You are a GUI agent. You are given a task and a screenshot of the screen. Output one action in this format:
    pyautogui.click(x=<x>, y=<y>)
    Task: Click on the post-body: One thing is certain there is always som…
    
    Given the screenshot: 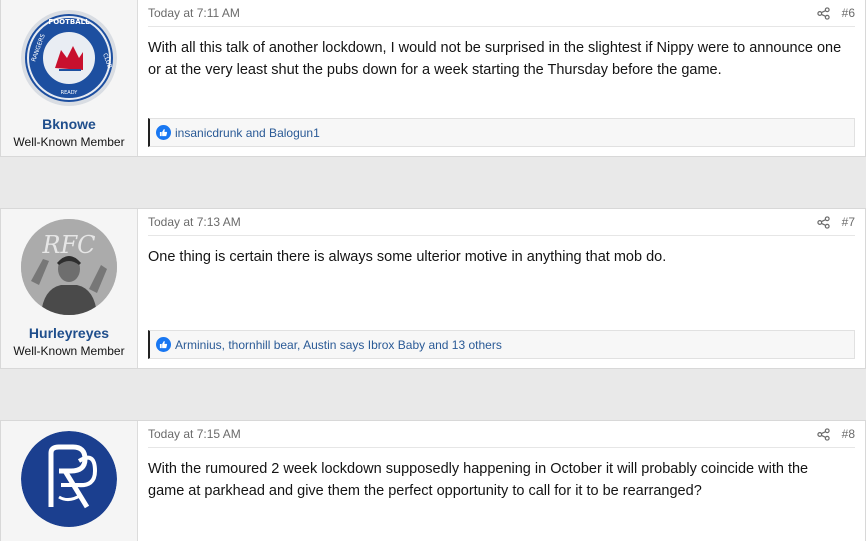 What is the action you would take?
    pyautogui.click(x=407, y=257)
    